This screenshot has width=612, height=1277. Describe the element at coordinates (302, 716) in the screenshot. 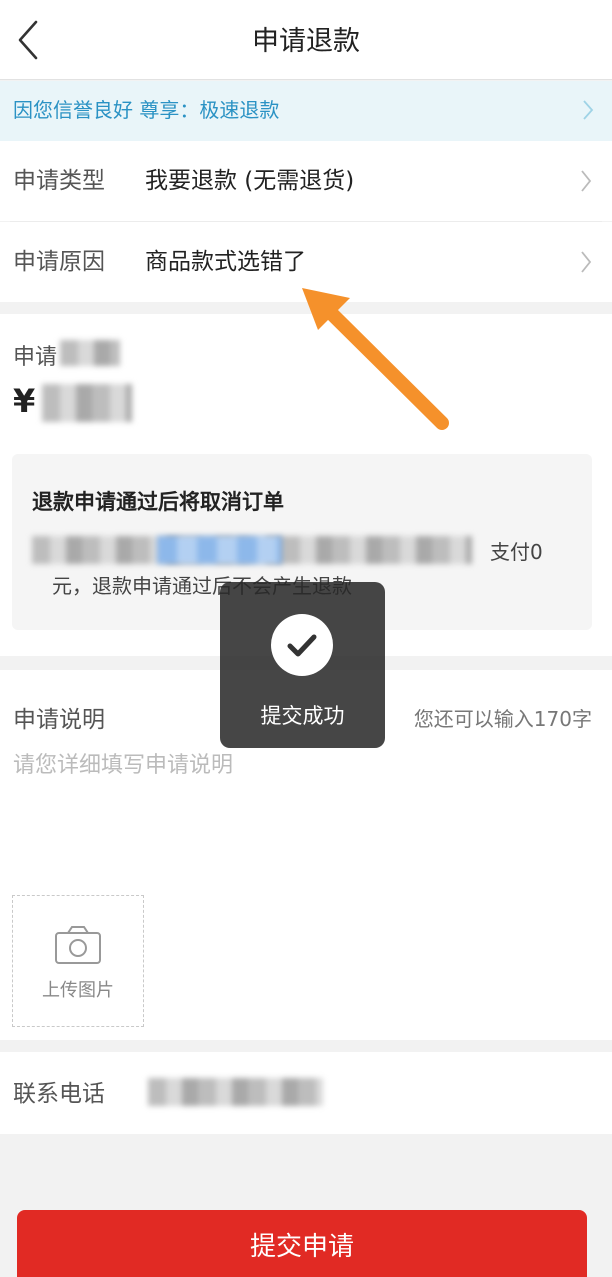

I see `toast-text: 提交成功` at that location.